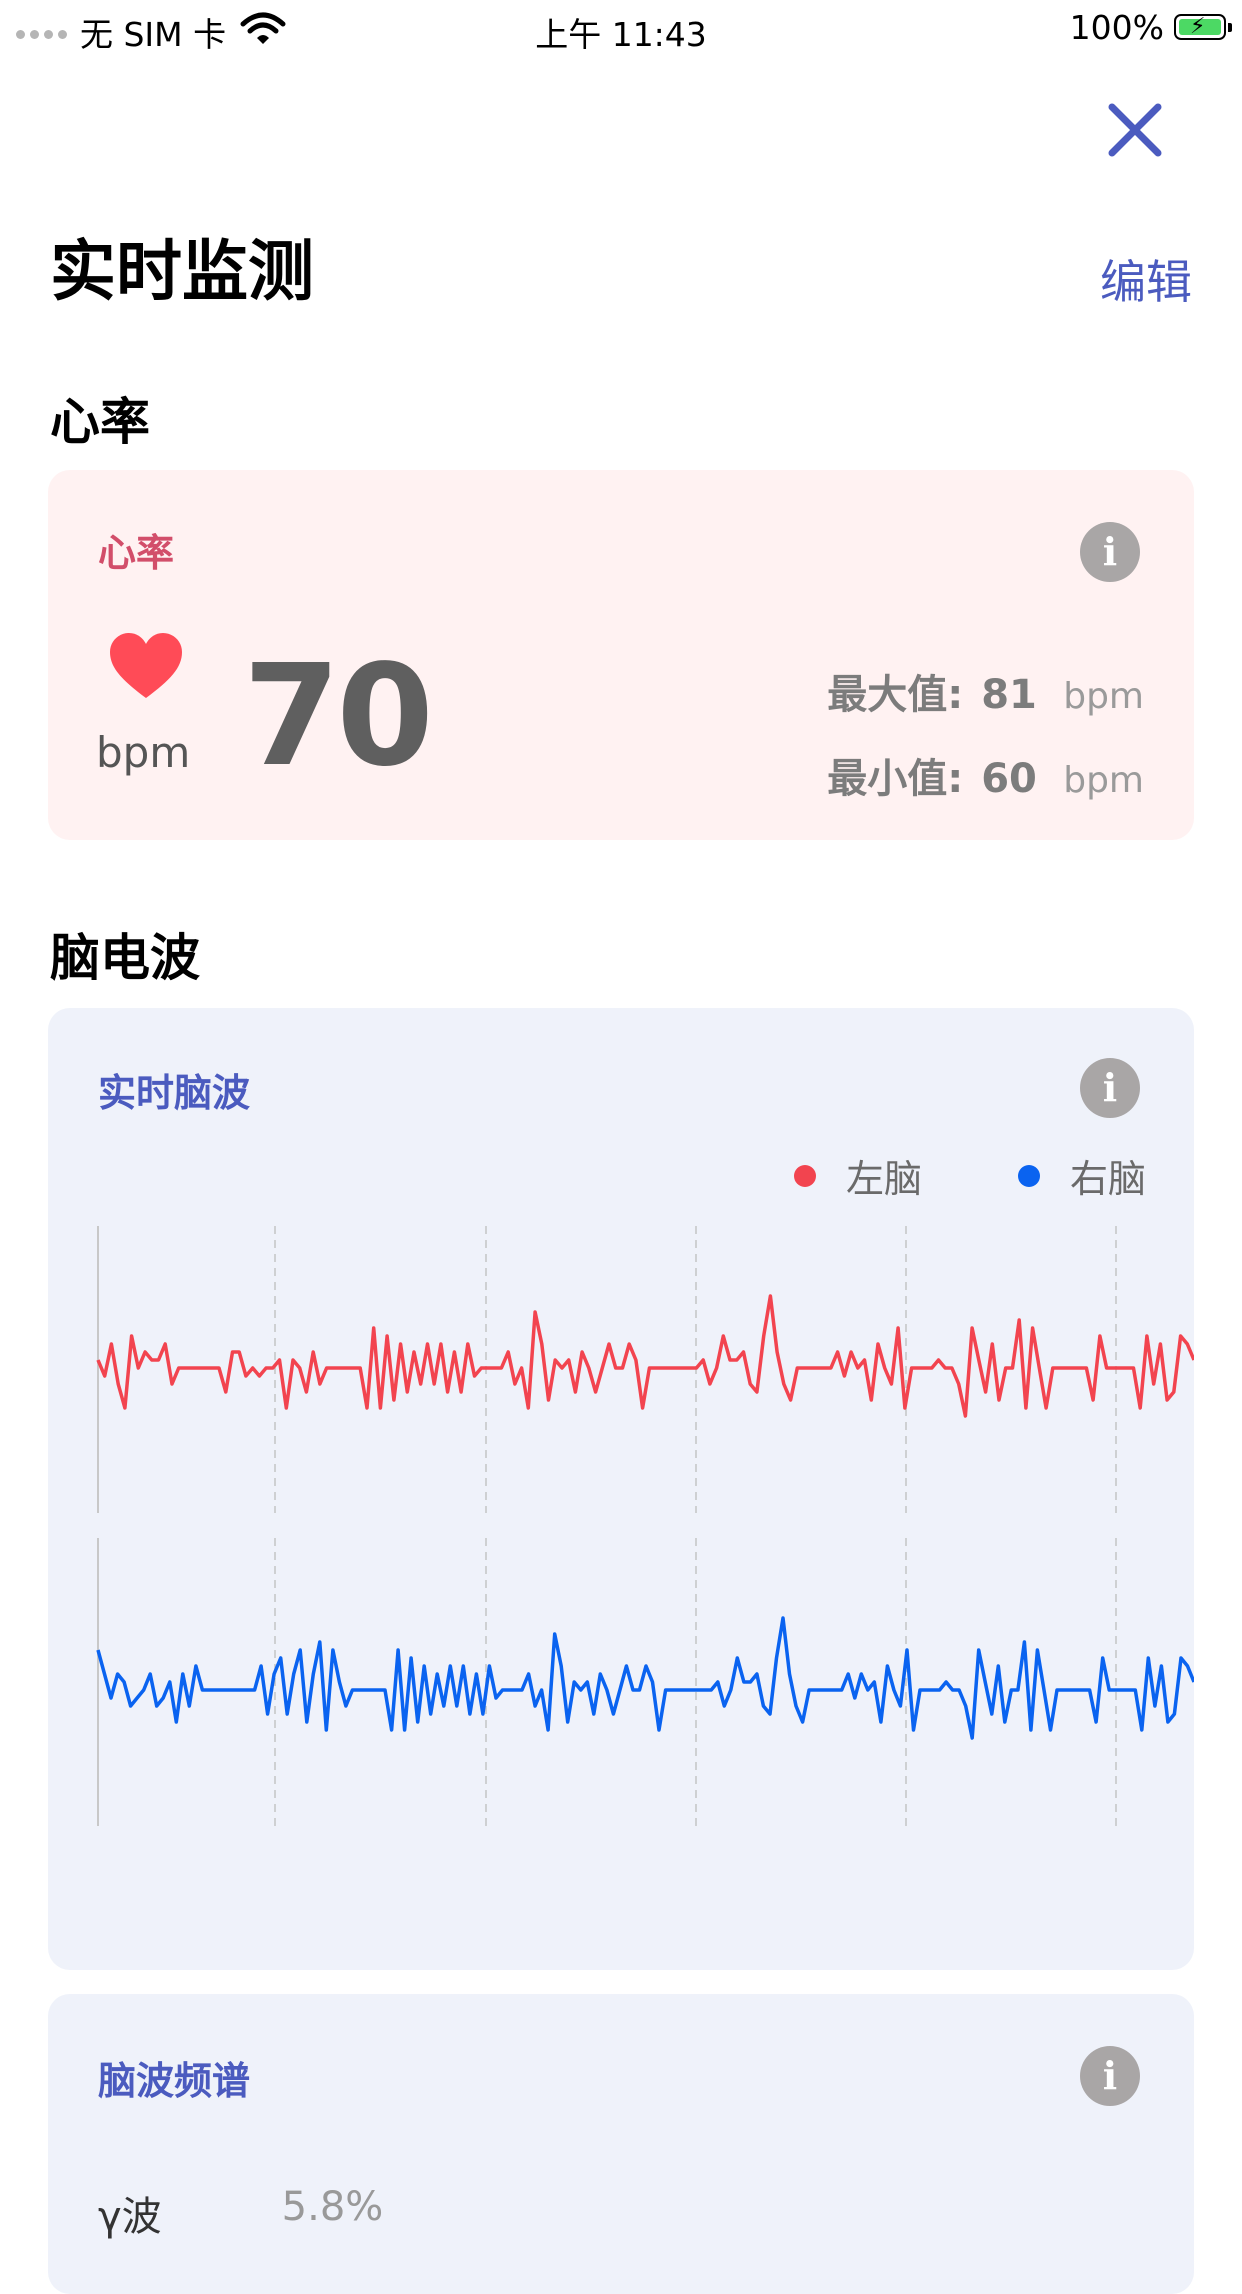 This screenshot has height=2294, width=1242. What do you see at coordinates (146, 668) in the screenshot?
I see `heart-icon` at bounding box center [146, 668].